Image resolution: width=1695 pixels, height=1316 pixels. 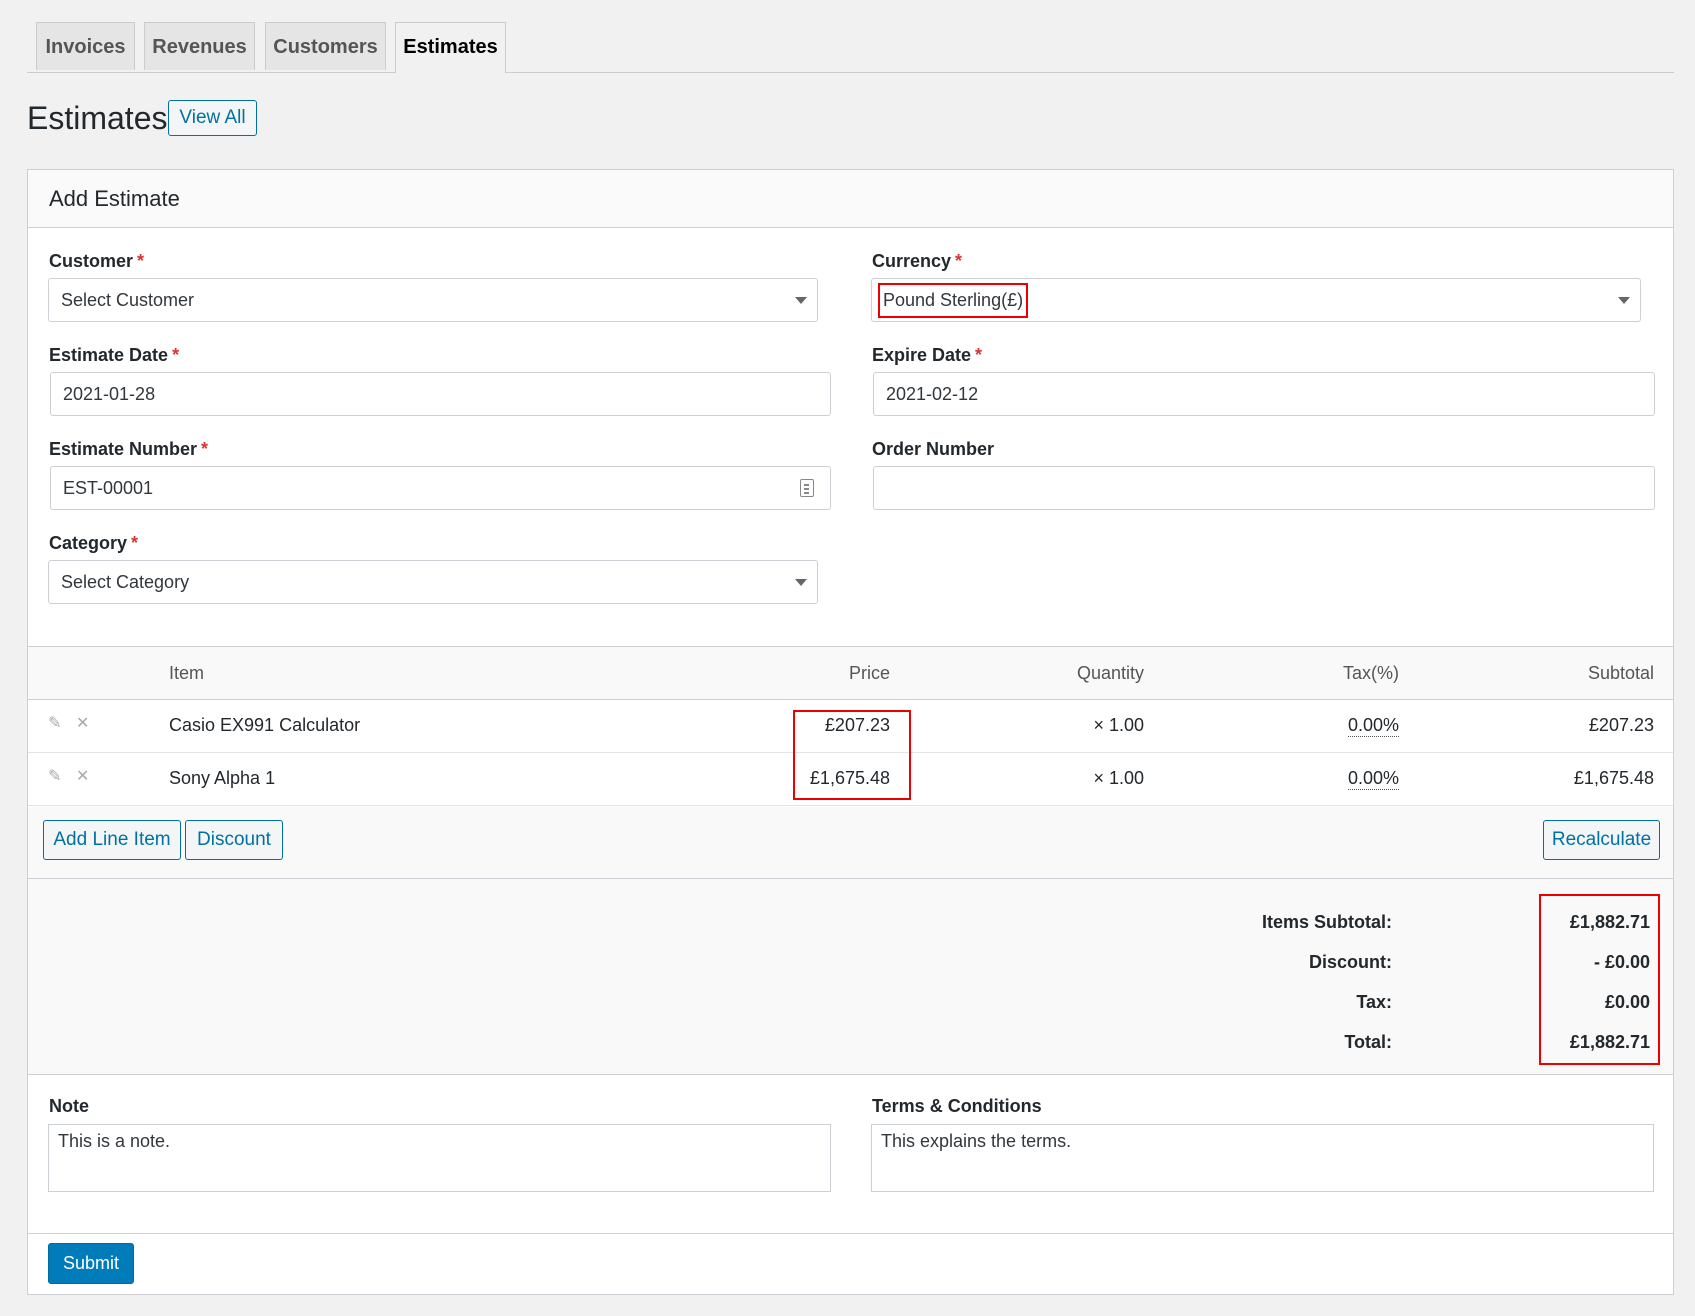 What do you see at coordinates (199, 46) in the screenshot?
I see `tab-revenues: Revenues` at bounding box center [199, 46].